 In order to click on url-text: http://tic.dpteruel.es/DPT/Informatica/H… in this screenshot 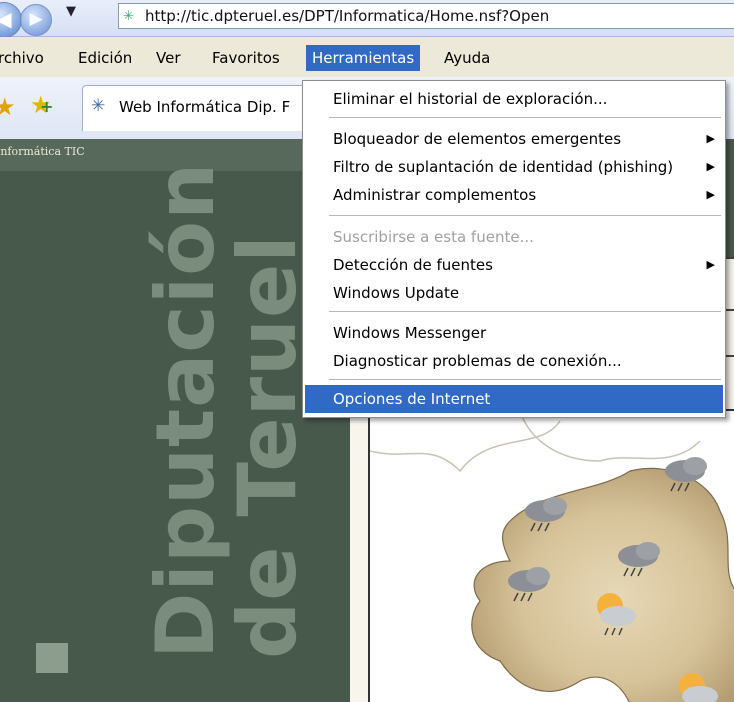, I will do `click(347, 16)`.